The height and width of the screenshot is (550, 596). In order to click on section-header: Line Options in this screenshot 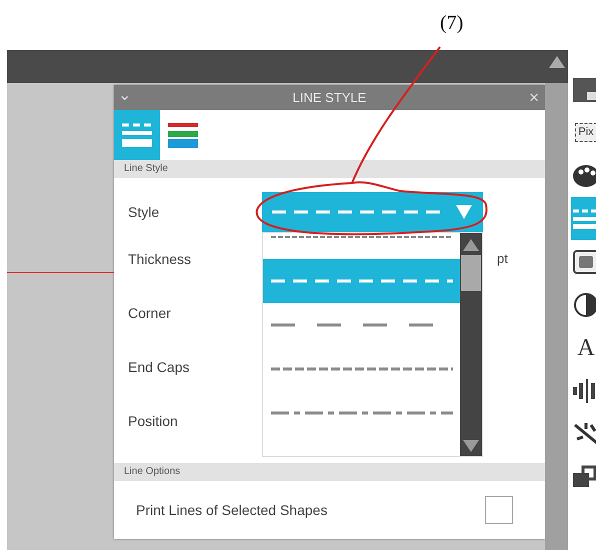, I will do `click(329, 472)`.